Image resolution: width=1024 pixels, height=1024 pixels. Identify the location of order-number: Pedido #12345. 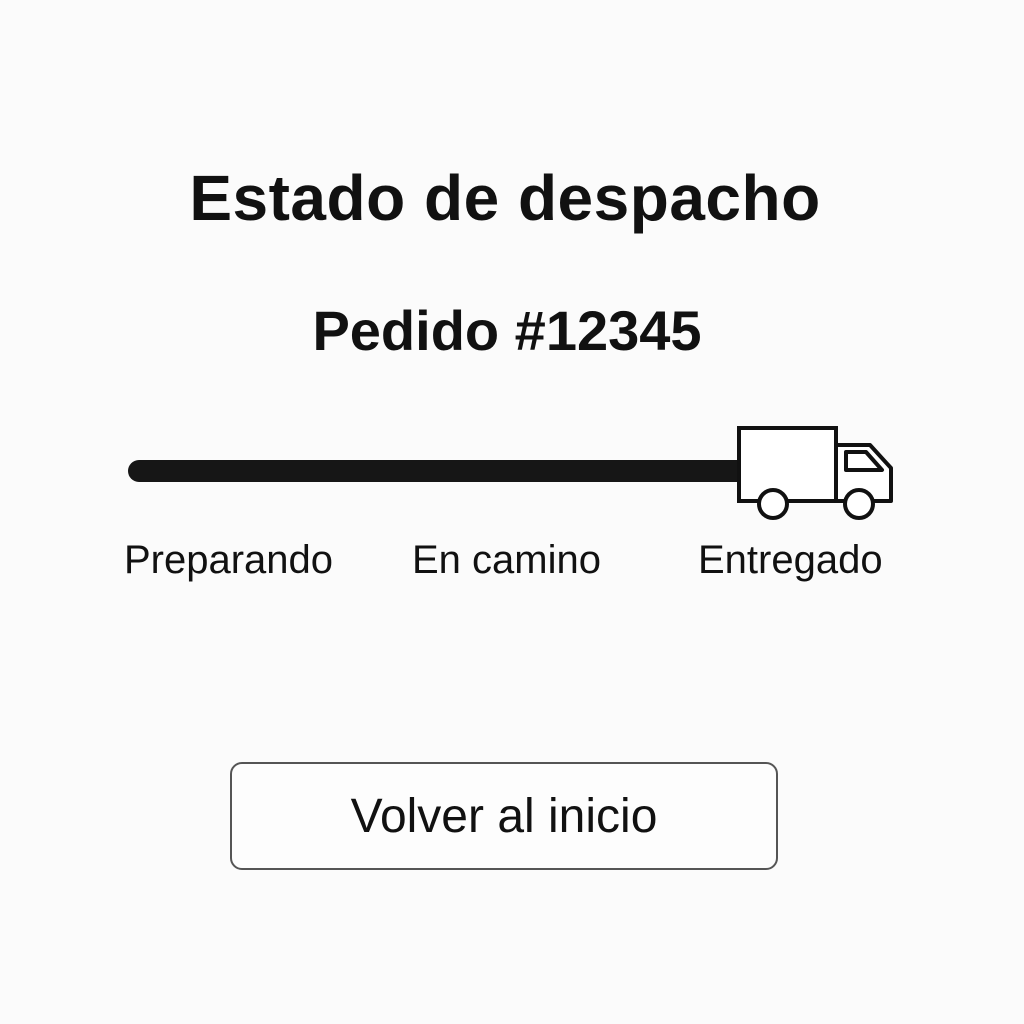
(507, 330).